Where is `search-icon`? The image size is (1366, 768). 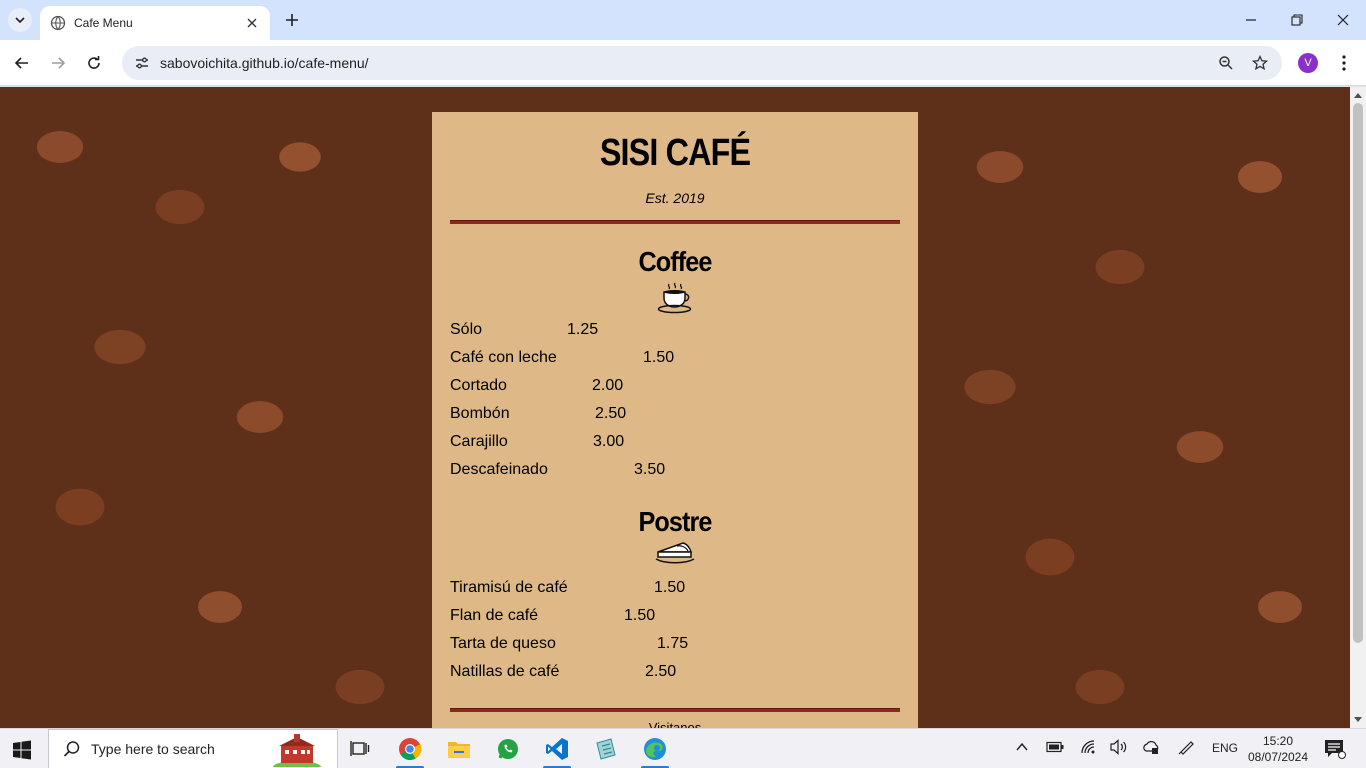 search-icon is located at coordinates (71, 749).